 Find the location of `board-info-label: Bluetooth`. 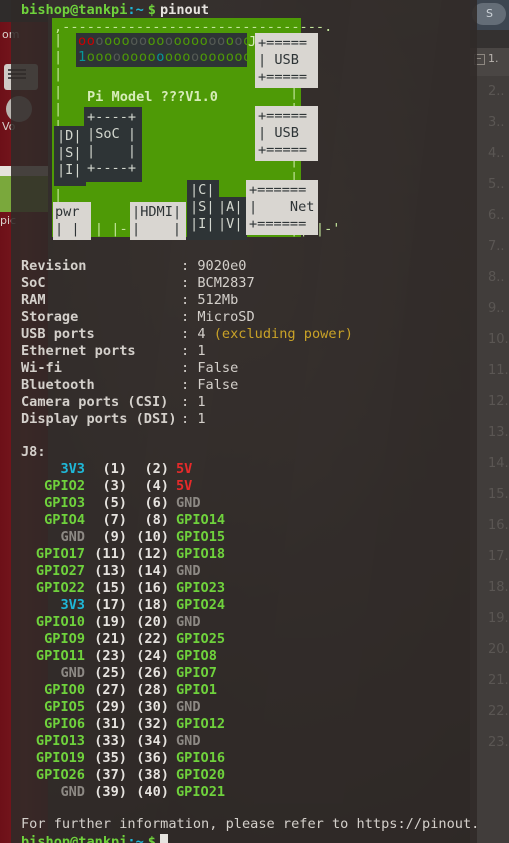

board-info-label: Bluetooth is located at coordinates (58, 385).